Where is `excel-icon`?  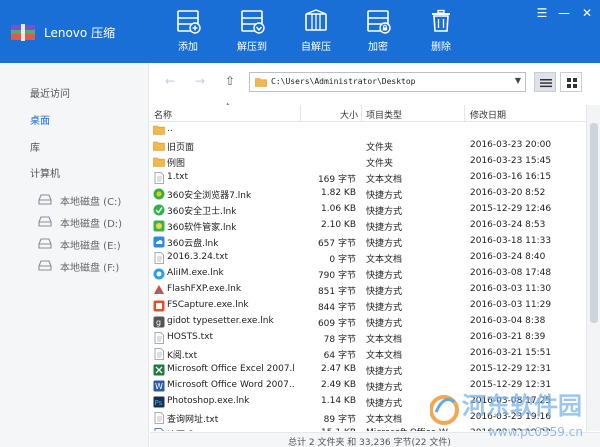
excel-icon is located at coordinates (159, 370).